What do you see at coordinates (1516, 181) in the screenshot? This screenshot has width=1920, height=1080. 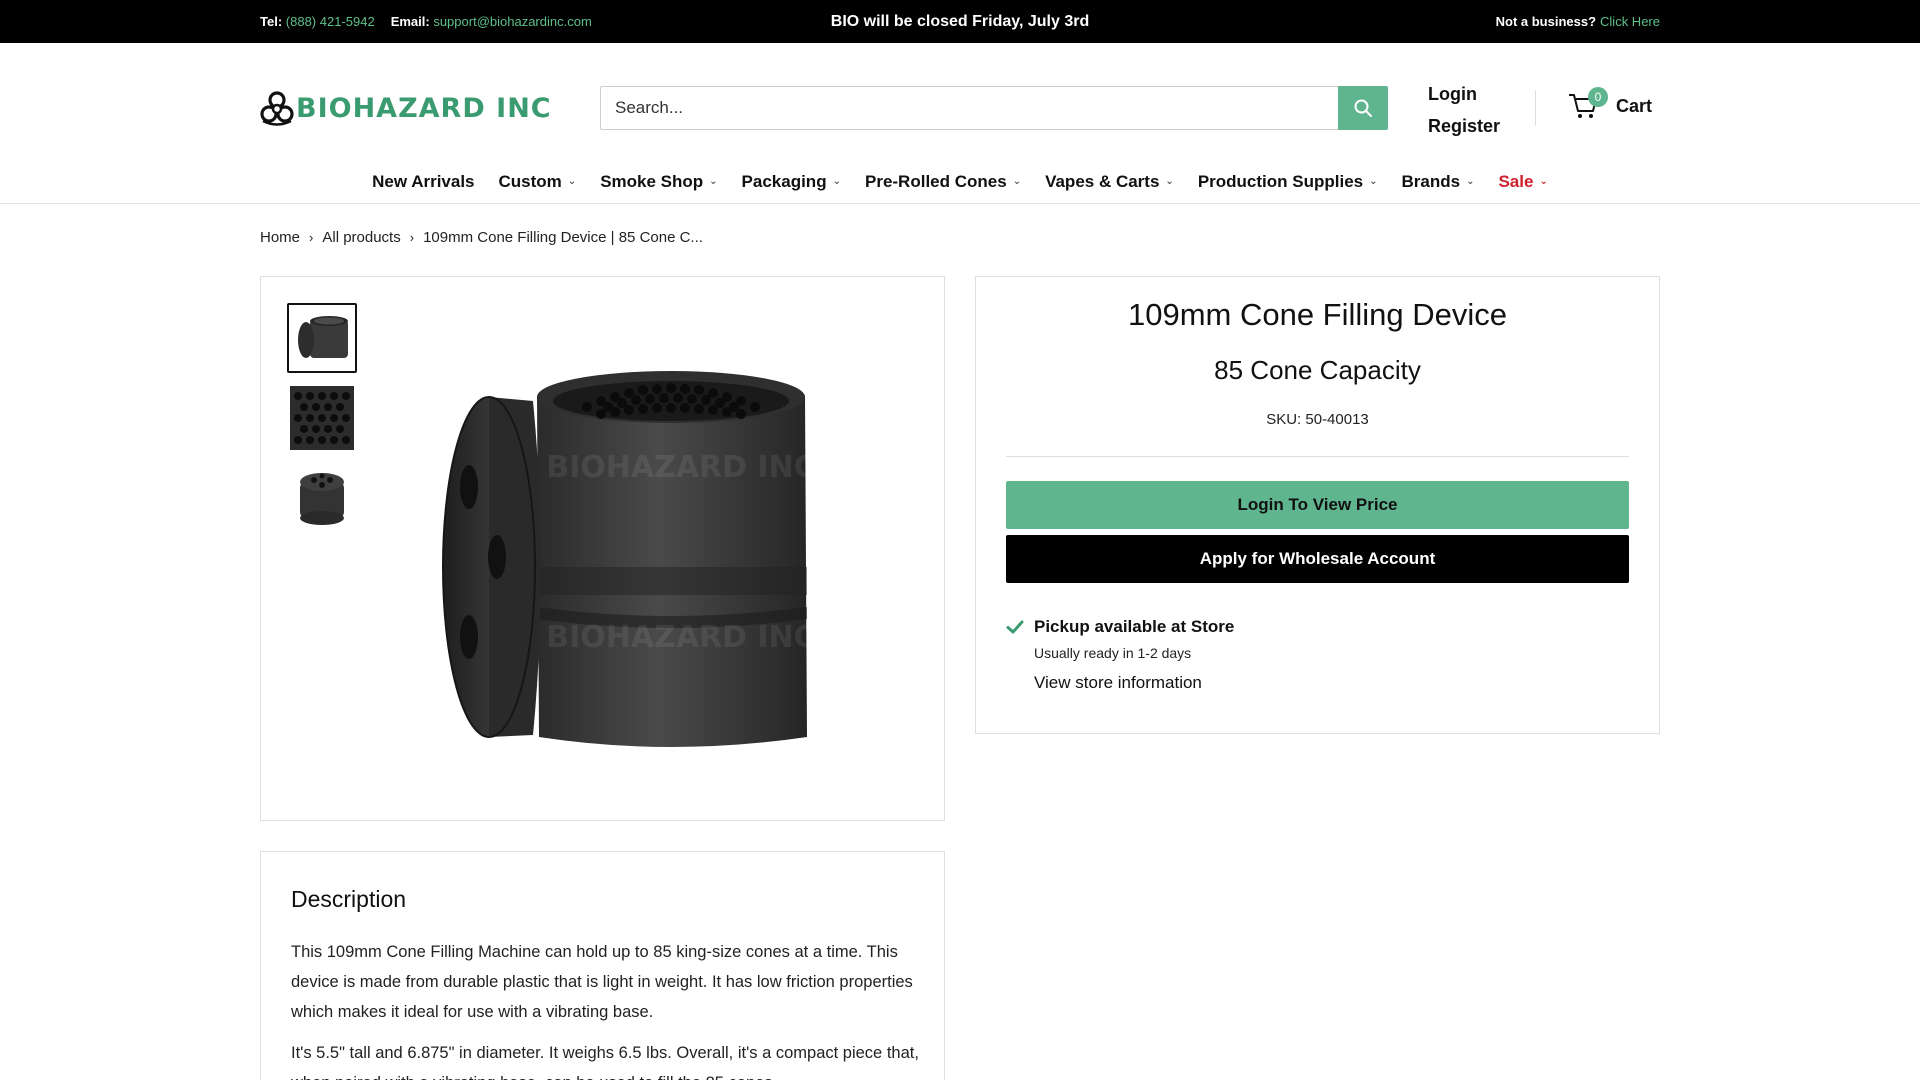 I see `nav-label: Sale` at bounding box center [1516, 181].